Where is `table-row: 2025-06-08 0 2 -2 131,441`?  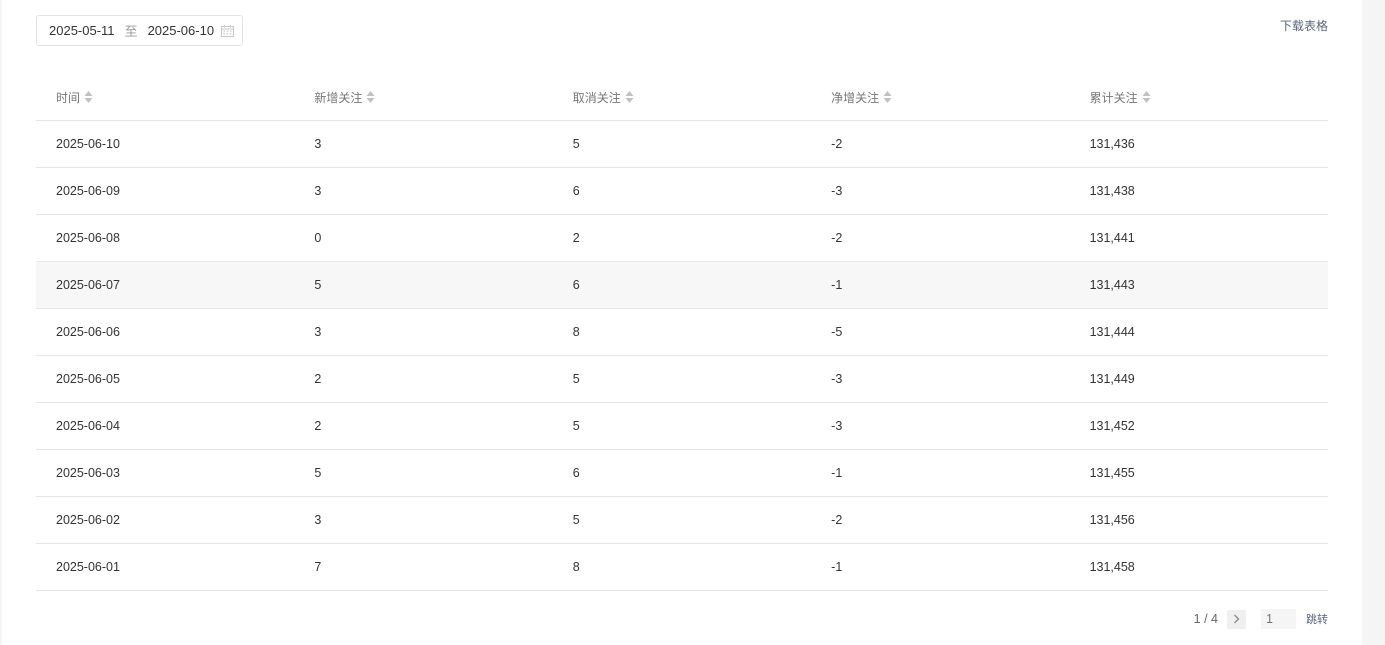 table-row: 2025-06-08 0 2 -2 131,441 is located at coordinates (682, 238).